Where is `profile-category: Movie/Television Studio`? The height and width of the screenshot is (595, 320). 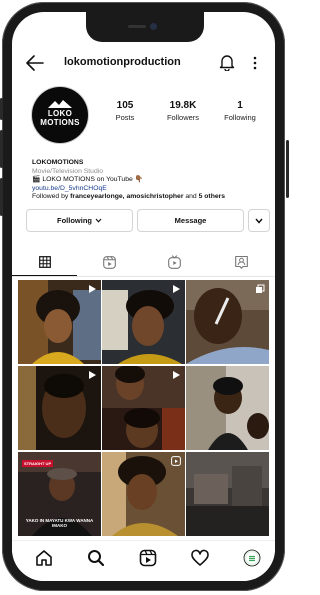 profile-category: Movie/Television Studio is located at coordinates (68, 171).